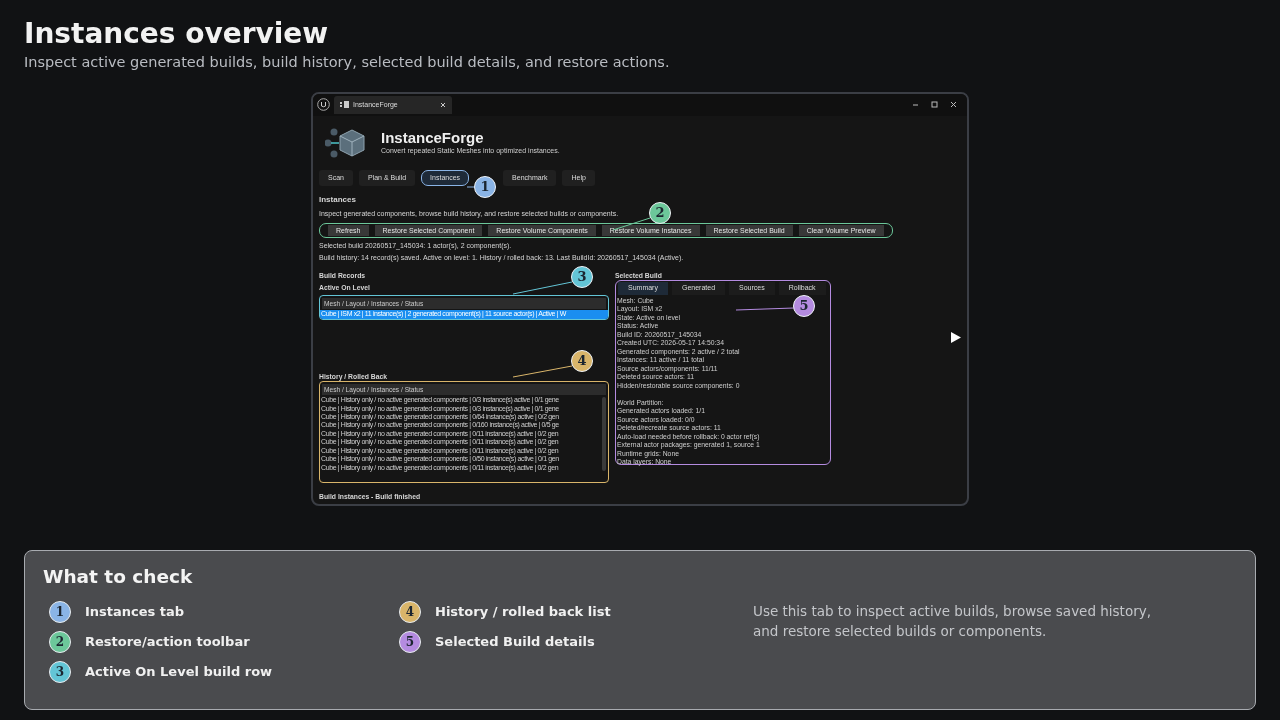 The width and height of the screenshot is (1280, 720). I want to click on checklist-label: Instances tab, so click(135, 611).